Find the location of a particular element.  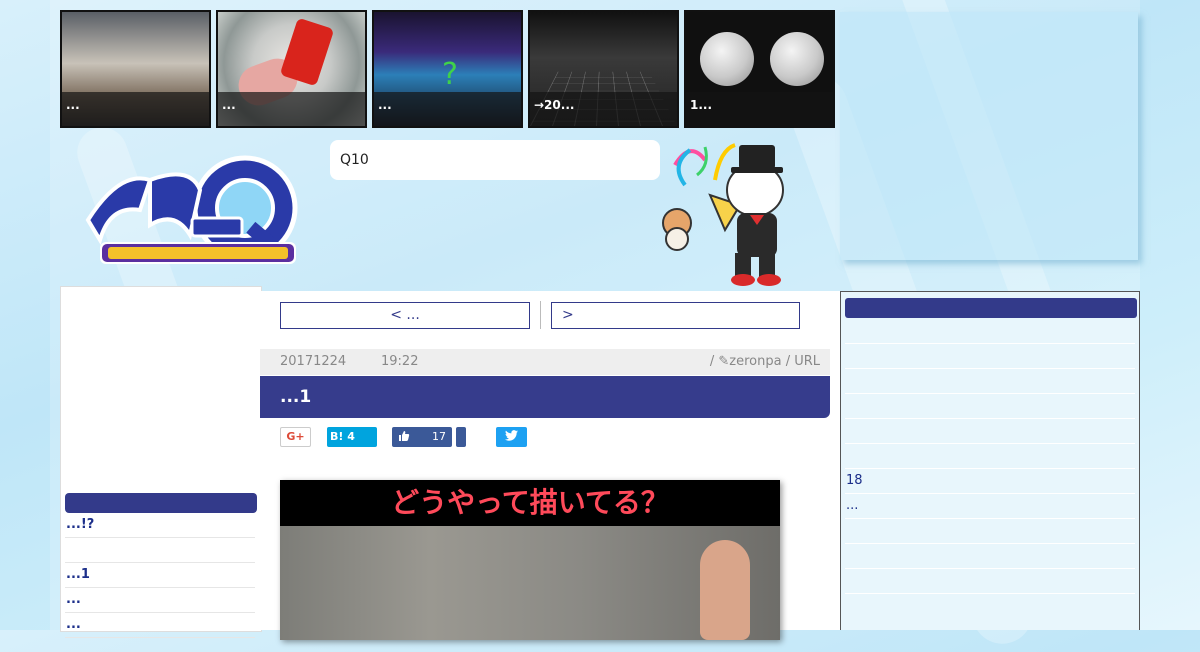

list-item: ...1 is located at coordinates (160, 575).